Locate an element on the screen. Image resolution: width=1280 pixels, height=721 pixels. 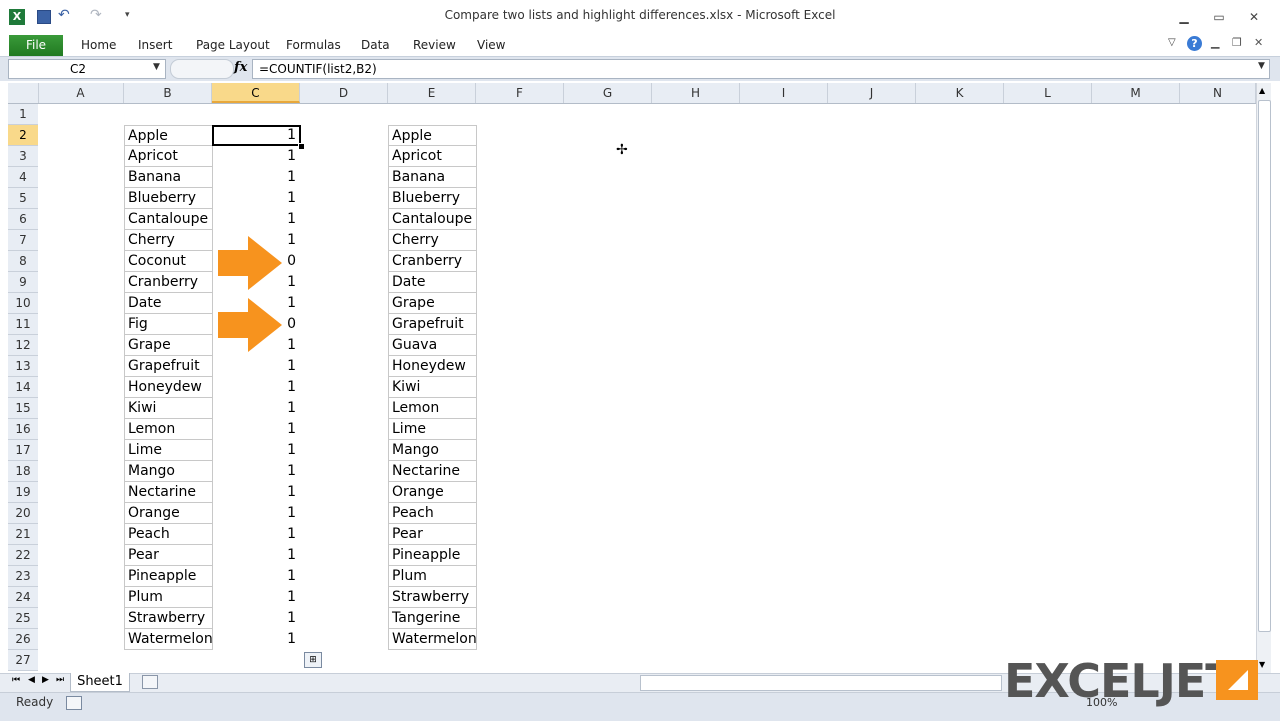
cell-b12: Grape is located at coordinates (168, 345).